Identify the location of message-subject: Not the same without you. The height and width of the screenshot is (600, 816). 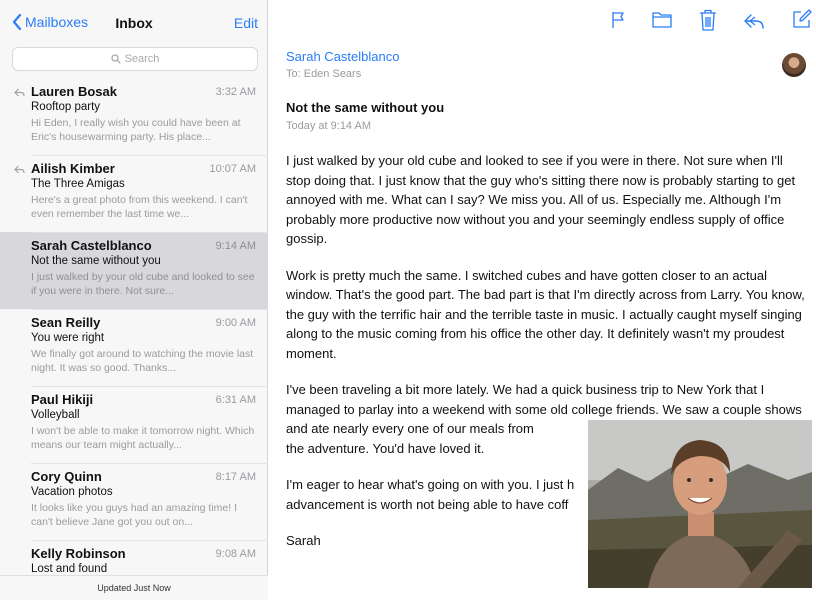
(96, 261).